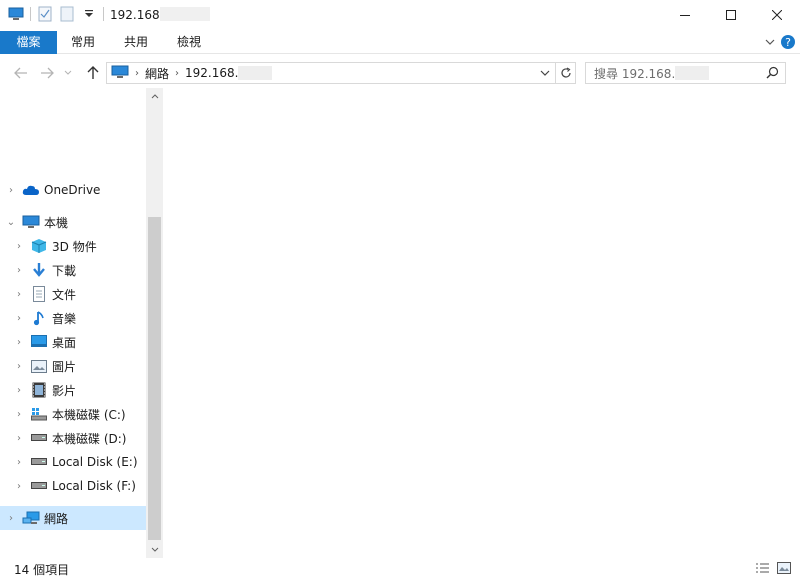  I want to click on forward-button, so click(47, 73).